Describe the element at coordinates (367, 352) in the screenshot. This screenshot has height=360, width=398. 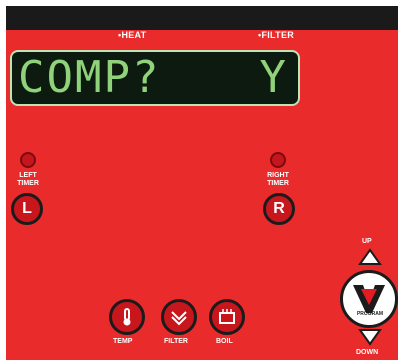
I see `down-label: DOWN` at that location.